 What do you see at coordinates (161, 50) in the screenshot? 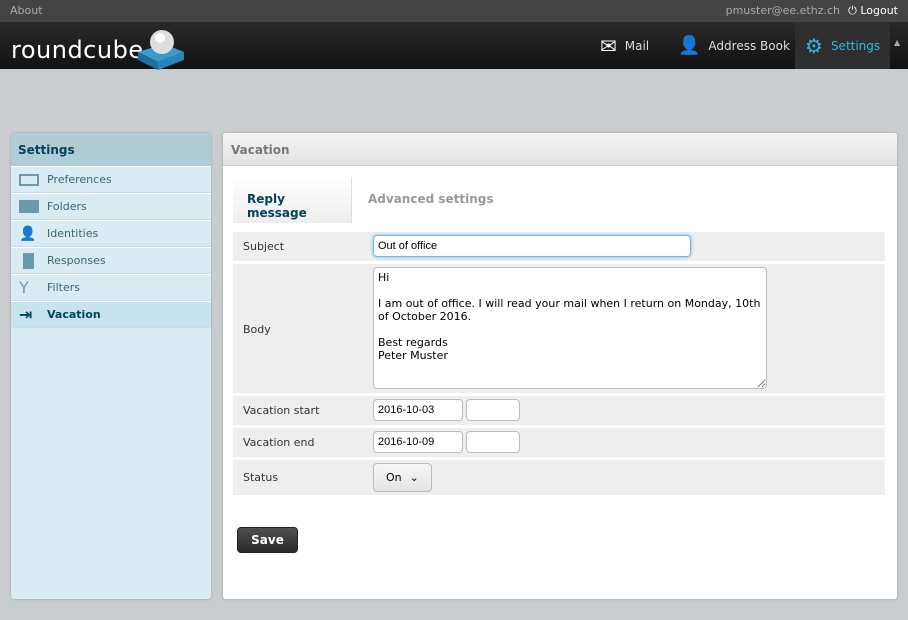
I see `roundcube-logo-icon` at bounding box center [161, 50].